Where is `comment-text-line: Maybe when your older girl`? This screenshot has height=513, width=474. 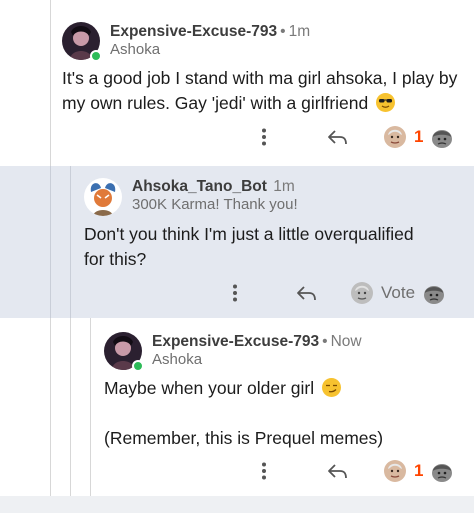 comment-text-line: Maybe when your older girl is located at coordinates (209, 388).